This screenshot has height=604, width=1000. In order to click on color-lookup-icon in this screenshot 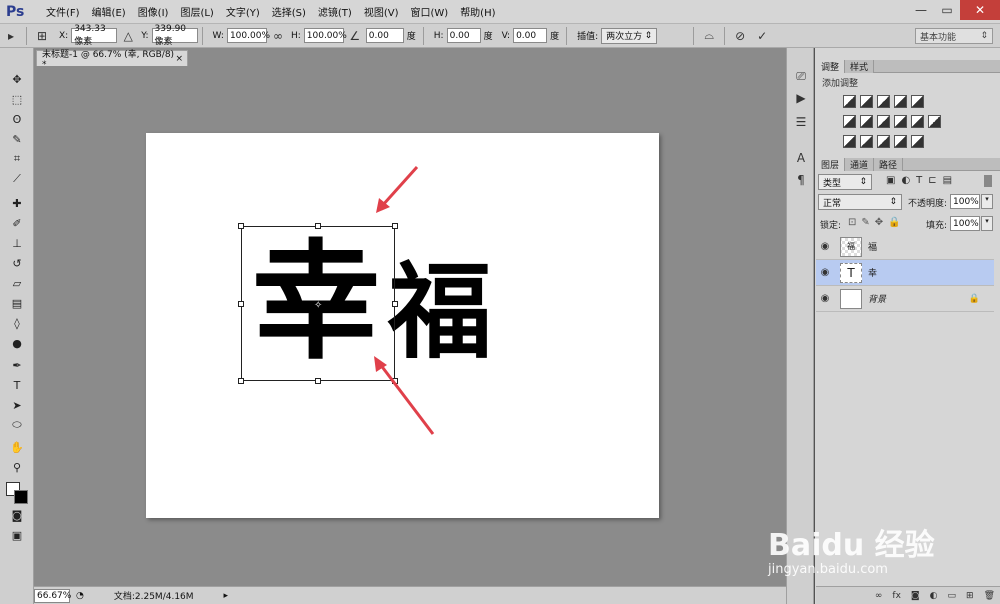, I will do `click(934, 121)`.